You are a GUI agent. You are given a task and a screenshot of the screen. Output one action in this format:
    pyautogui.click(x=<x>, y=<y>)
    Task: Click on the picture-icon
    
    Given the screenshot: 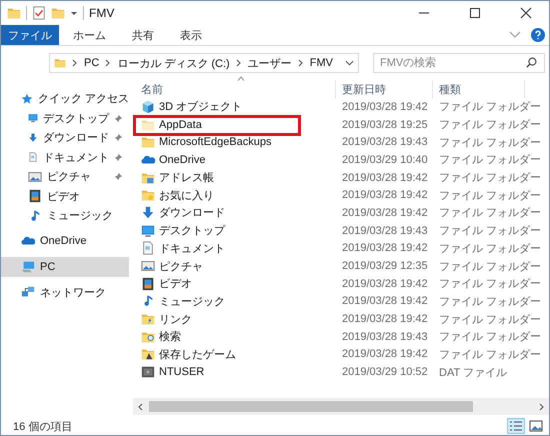 What is the action you would take?
    pyautogui.click(x=35, y=177)
    